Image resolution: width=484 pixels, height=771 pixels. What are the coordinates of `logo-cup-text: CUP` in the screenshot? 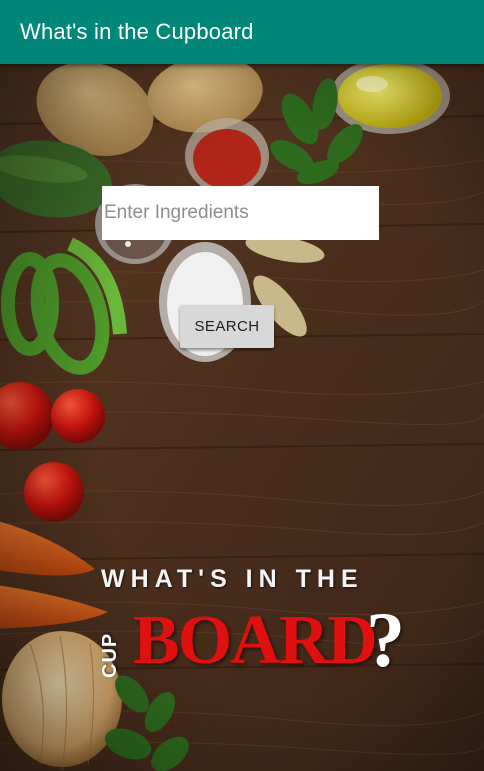 It's located at (110, 655).